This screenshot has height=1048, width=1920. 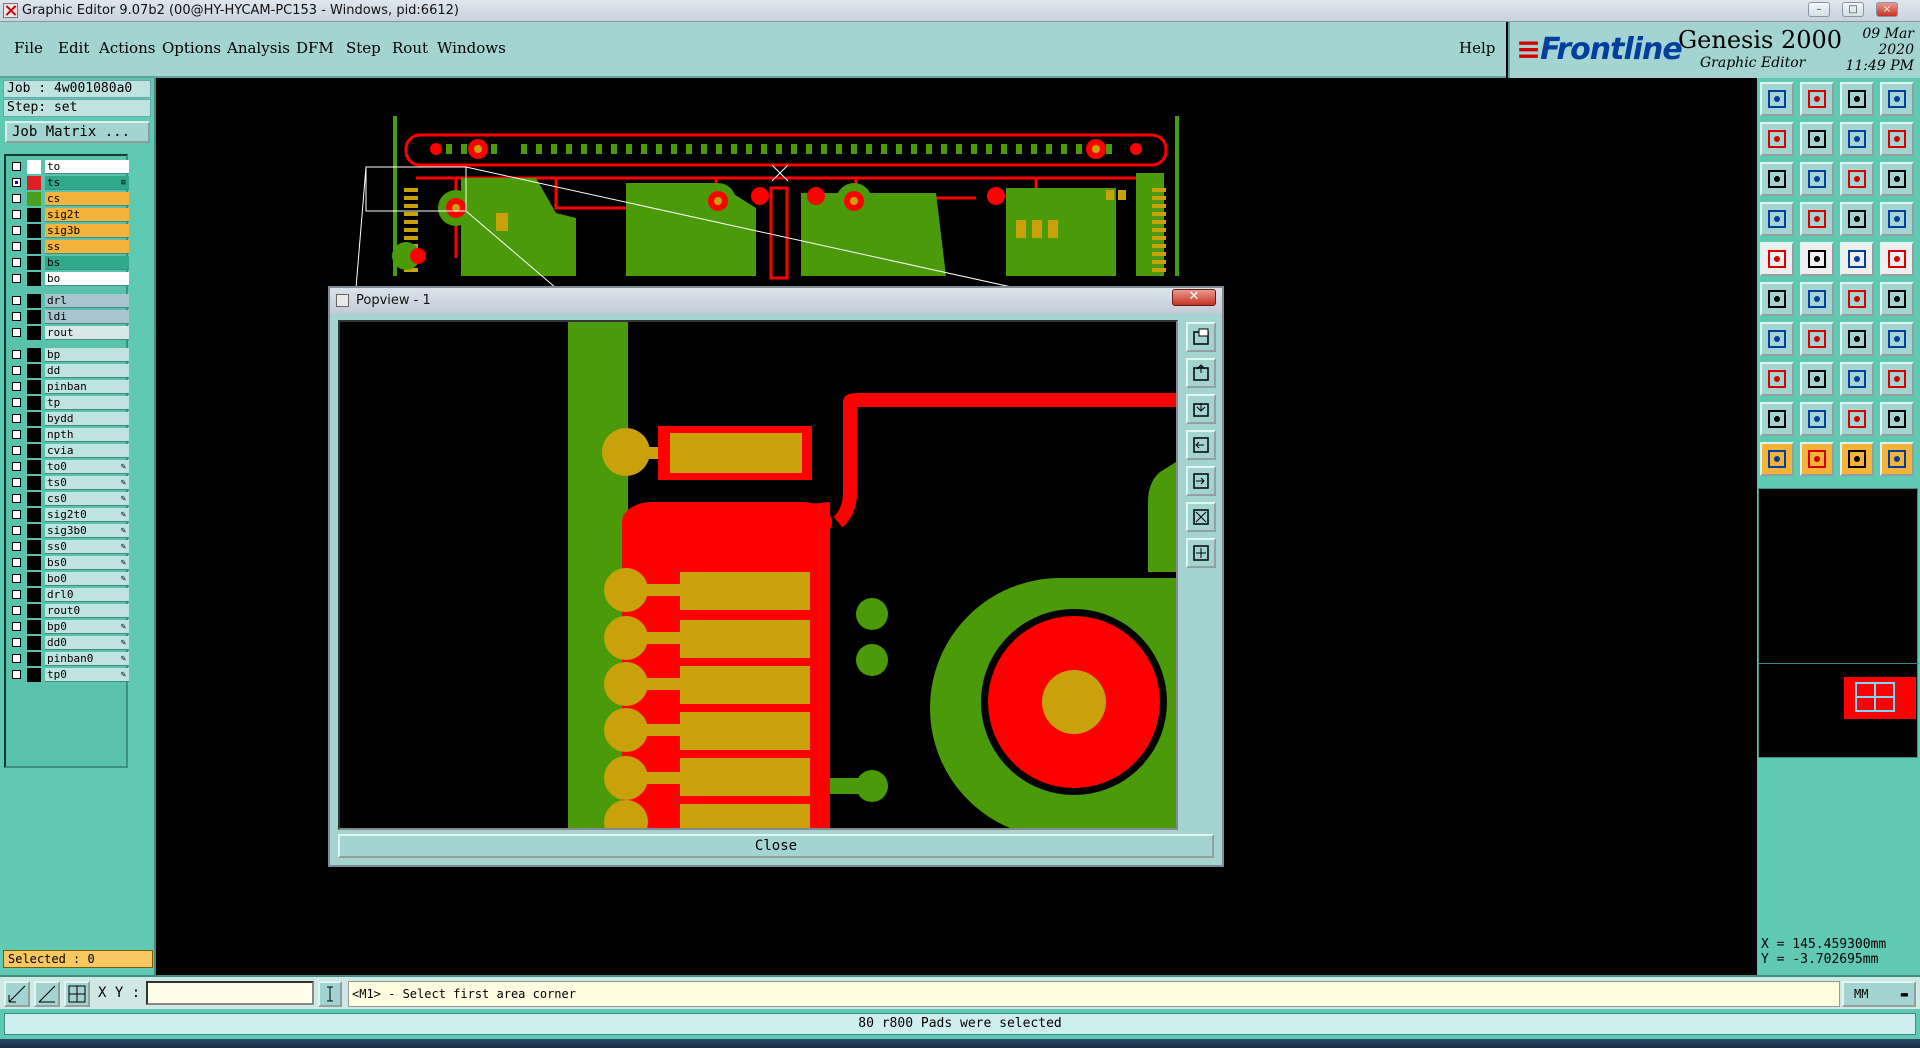 I want to click on snap-icon, so click(x=17, y=994).